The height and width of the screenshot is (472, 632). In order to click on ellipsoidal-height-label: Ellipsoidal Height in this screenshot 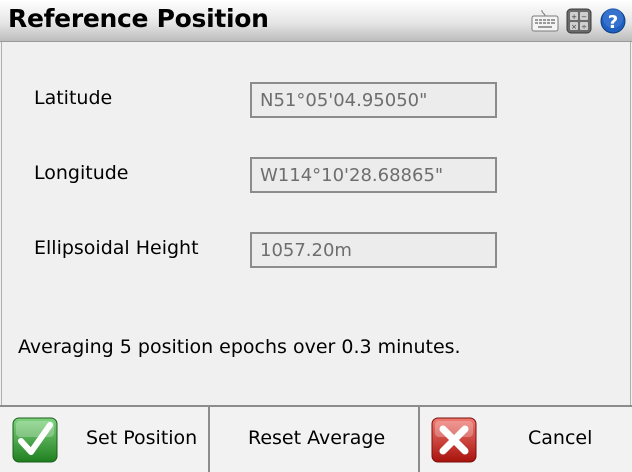, I will do `click(116, 248)`.